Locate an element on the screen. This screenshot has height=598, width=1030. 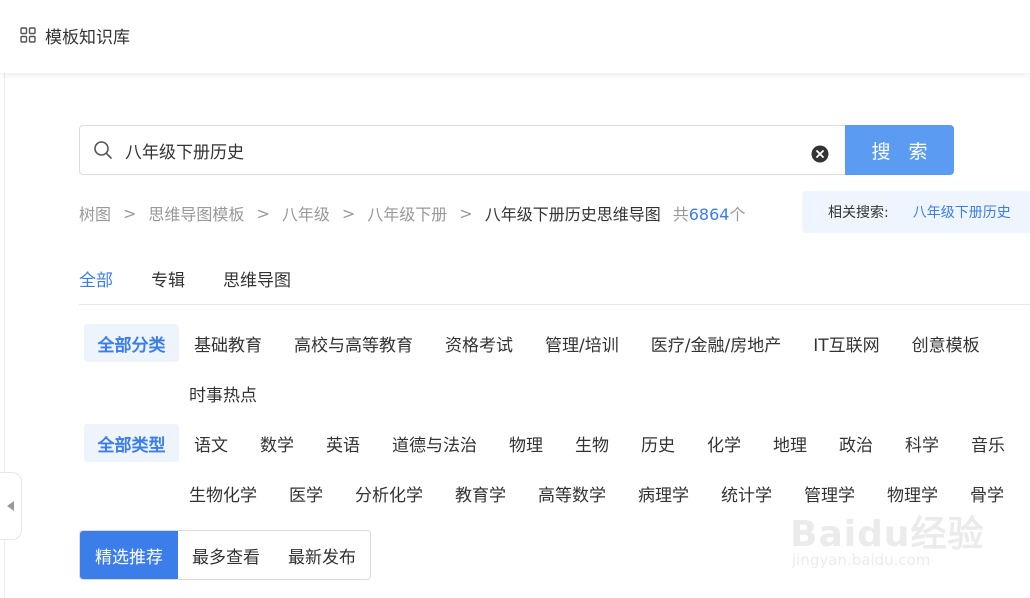
breadcrumb-item: 八年级下册 is located at coordinates (407, 213).